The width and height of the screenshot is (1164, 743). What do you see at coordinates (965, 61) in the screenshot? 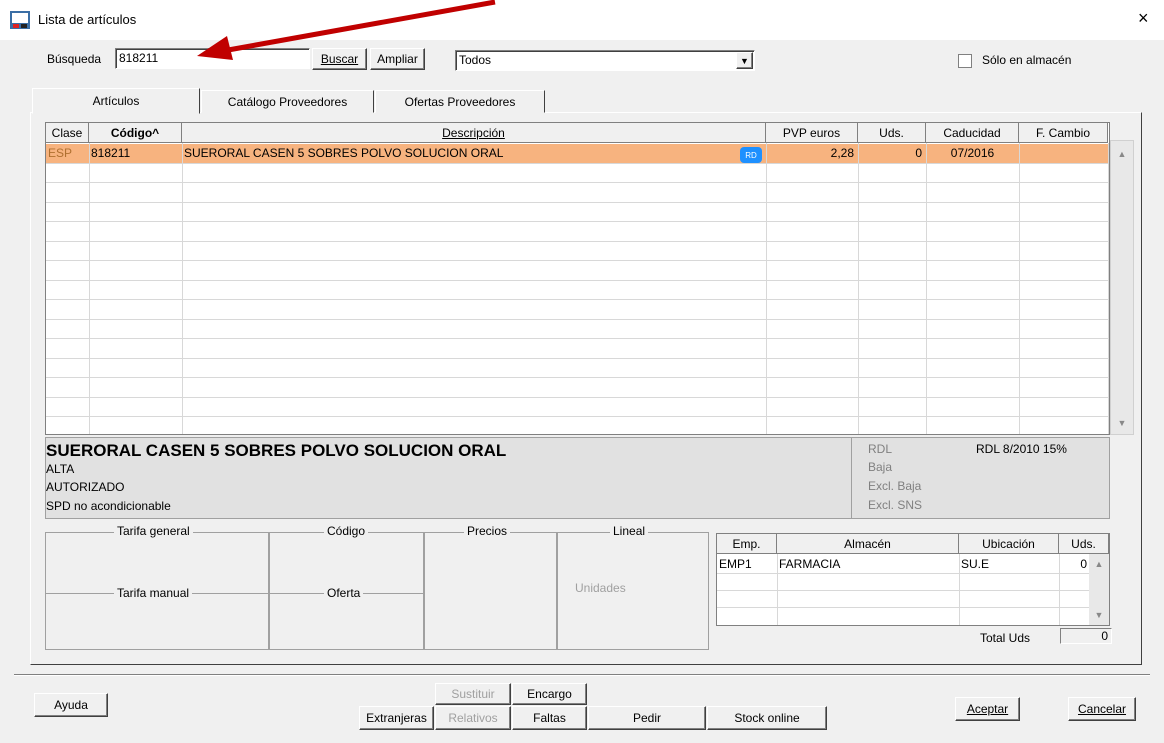
I see `solo-almacen-checkbox` at bounding box center [965, 61].